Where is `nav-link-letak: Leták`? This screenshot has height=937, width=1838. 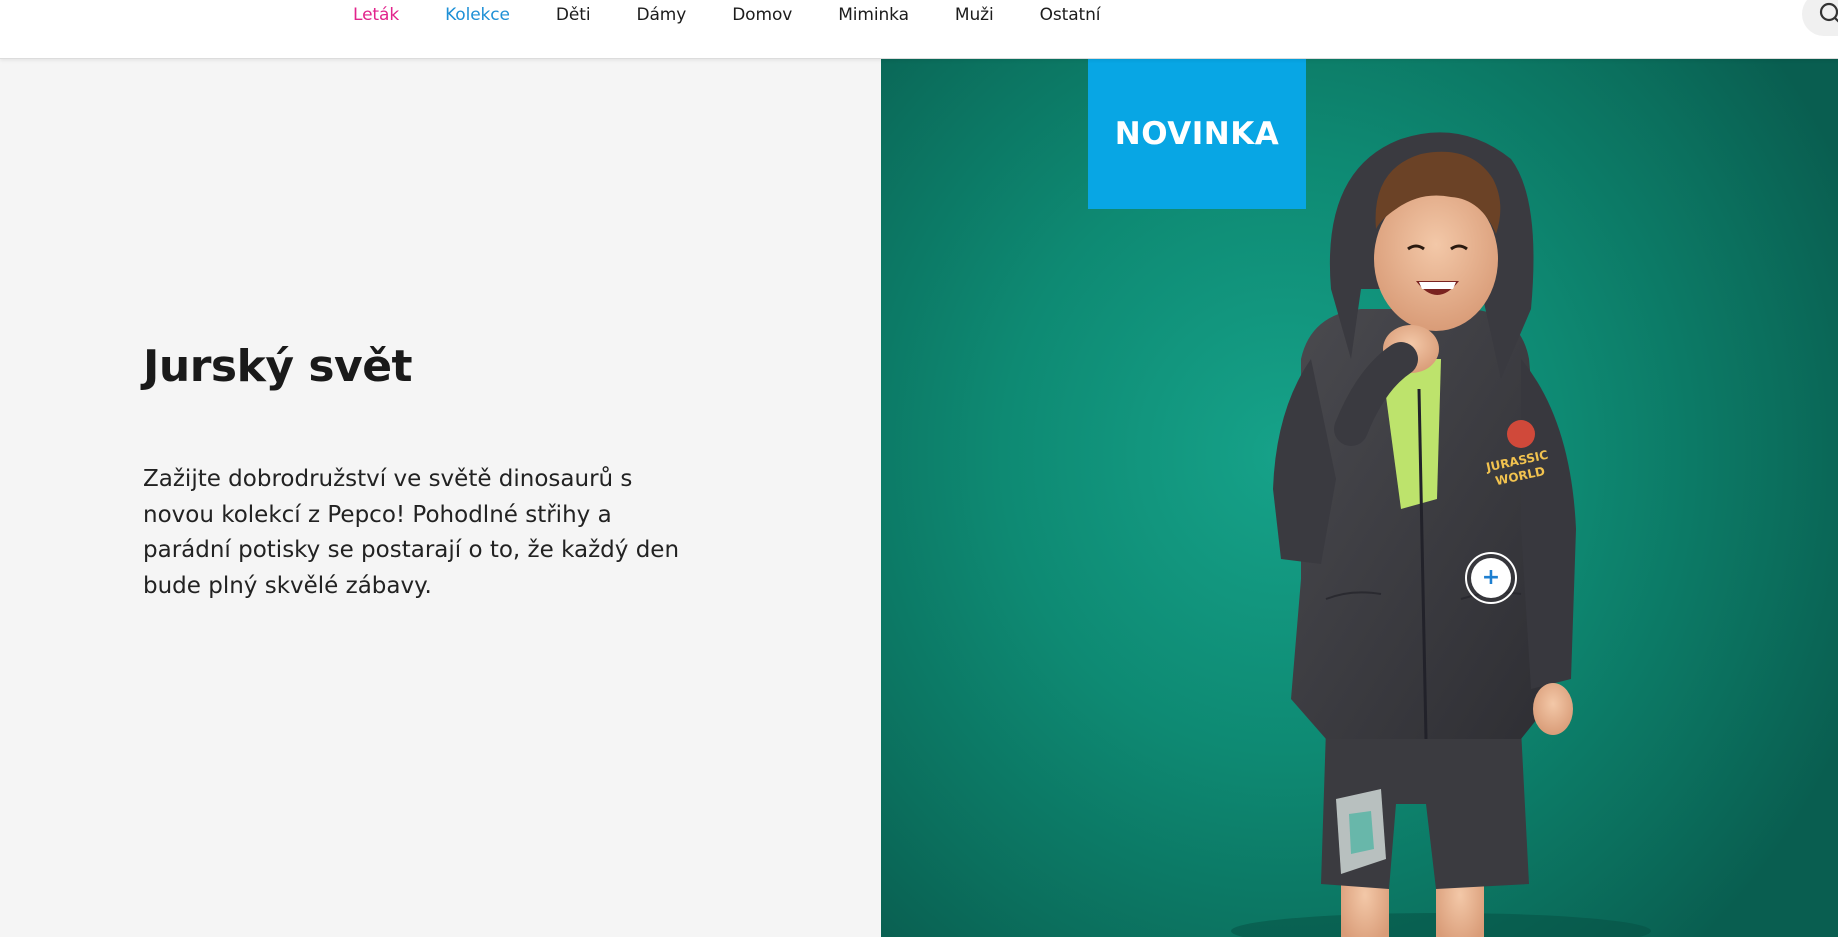 nav-link-letak: Leták is located at coordinates (376, 15).